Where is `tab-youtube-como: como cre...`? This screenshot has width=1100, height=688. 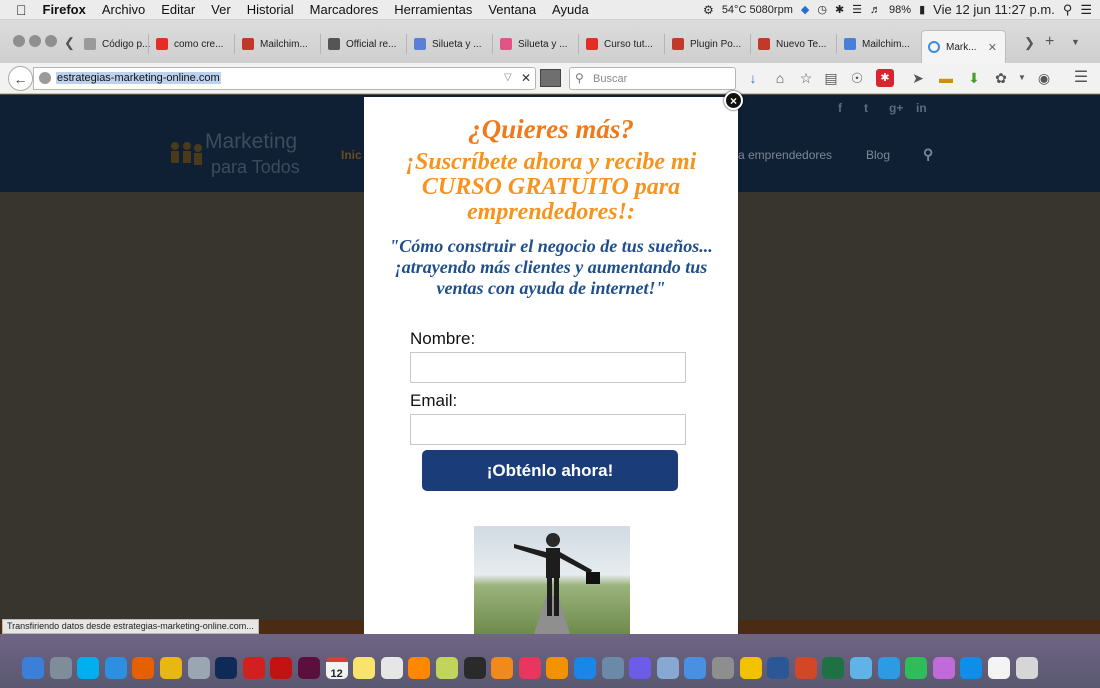 tab-youtube-como: como cre... is located at coordinates (192, 44).